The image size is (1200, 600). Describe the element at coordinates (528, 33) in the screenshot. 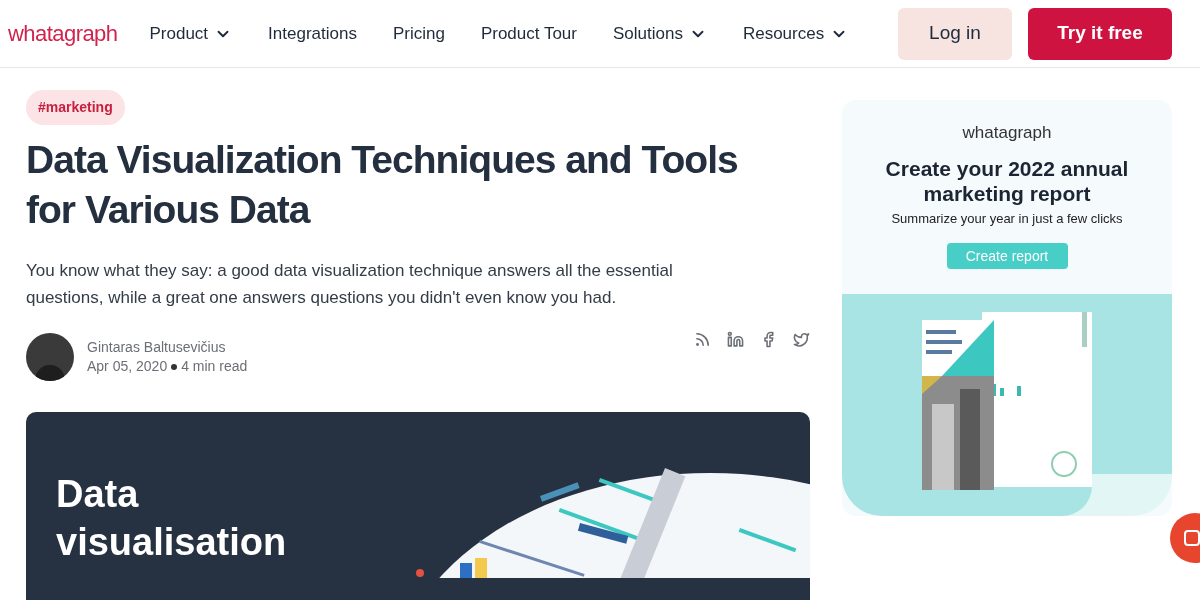

I see `nav-link: Product Tour` at that location.